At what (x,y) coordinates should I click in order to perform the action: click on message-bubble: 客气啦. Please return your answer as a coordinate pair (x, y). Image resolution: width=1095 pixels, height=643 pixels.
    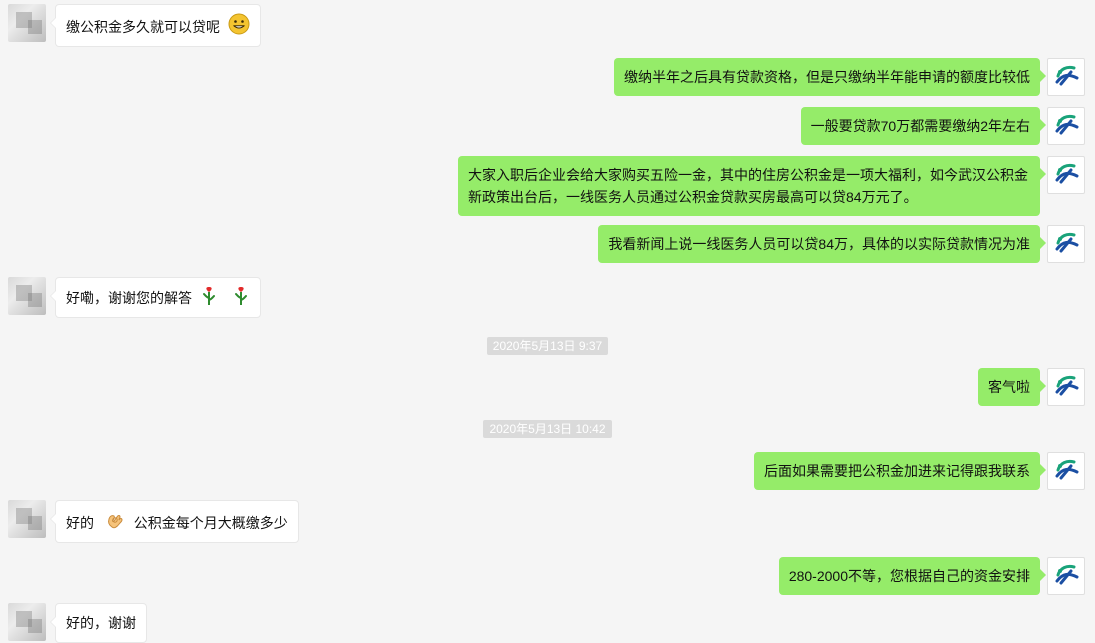
    Looking at the image, I should click on (1012, 387).